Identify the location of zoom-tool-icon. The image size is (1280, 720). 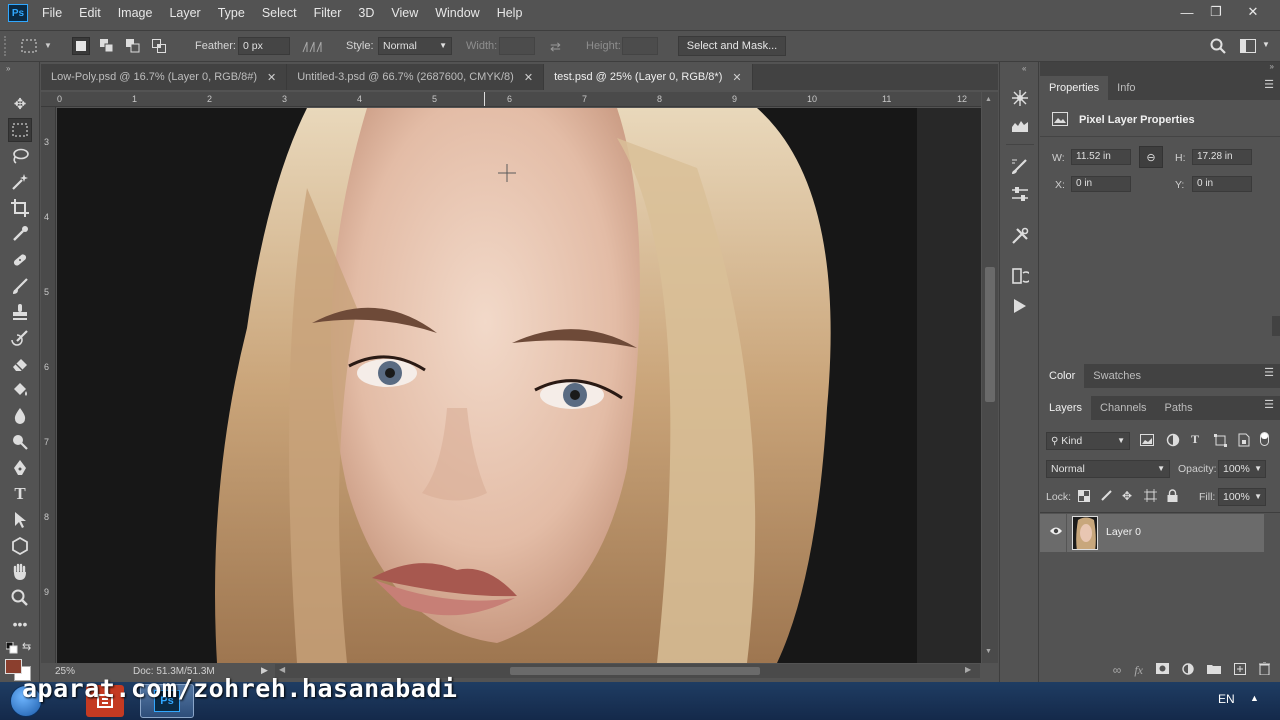
(20, 598).